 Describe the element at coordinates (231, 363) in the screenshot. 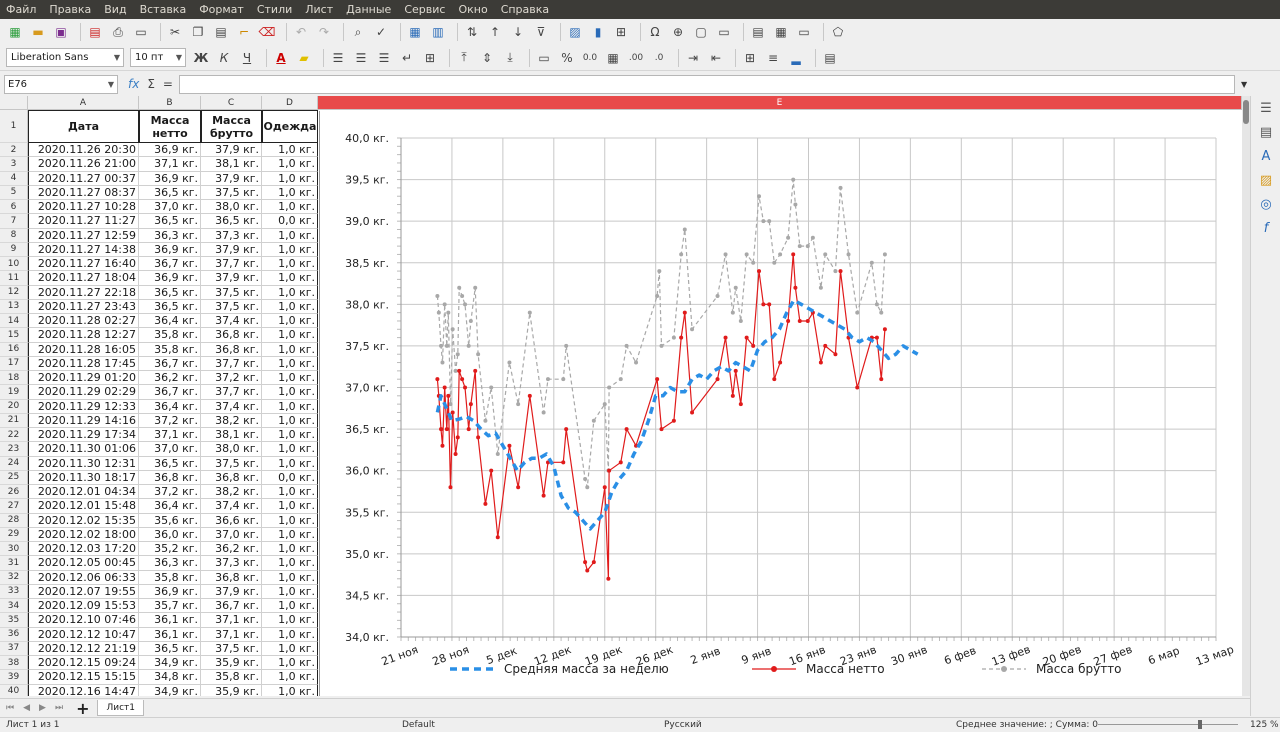

I see `table-cell: 37,7 кг.` at that location.